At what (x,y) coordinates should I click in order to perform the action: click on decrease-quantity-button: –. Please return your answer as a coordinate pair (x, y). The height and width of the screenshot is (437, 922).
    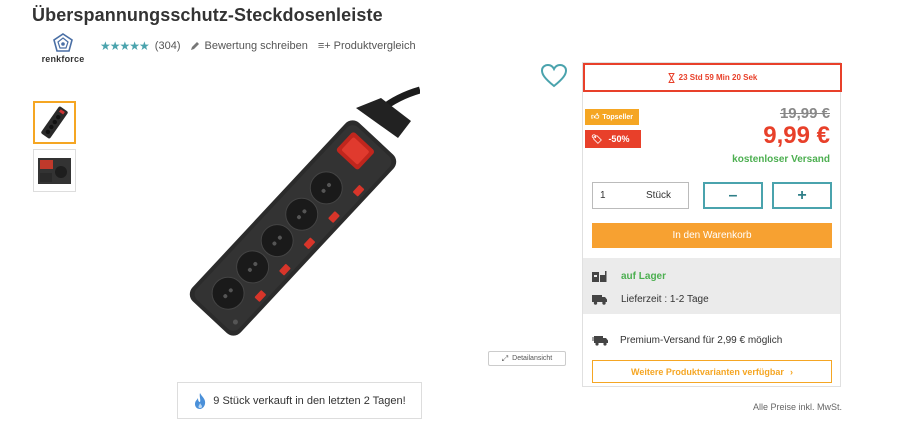
    Looking at the image, I should click on (733, 195).